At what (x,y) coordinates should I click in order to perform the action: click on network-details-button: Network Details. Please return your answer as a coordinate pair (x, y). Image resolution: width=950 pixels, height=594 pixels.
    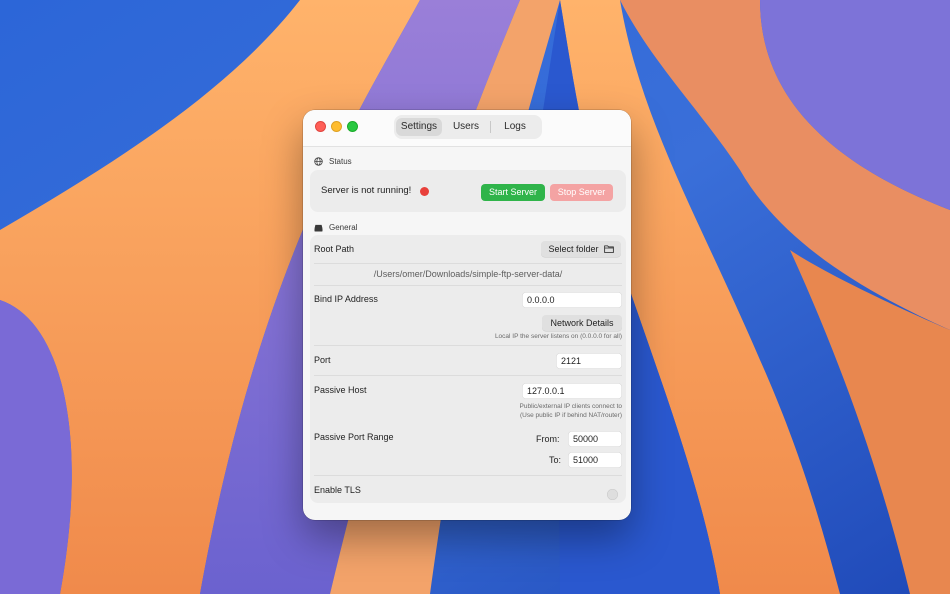
    Looking at the image, I should click on (582, 323).